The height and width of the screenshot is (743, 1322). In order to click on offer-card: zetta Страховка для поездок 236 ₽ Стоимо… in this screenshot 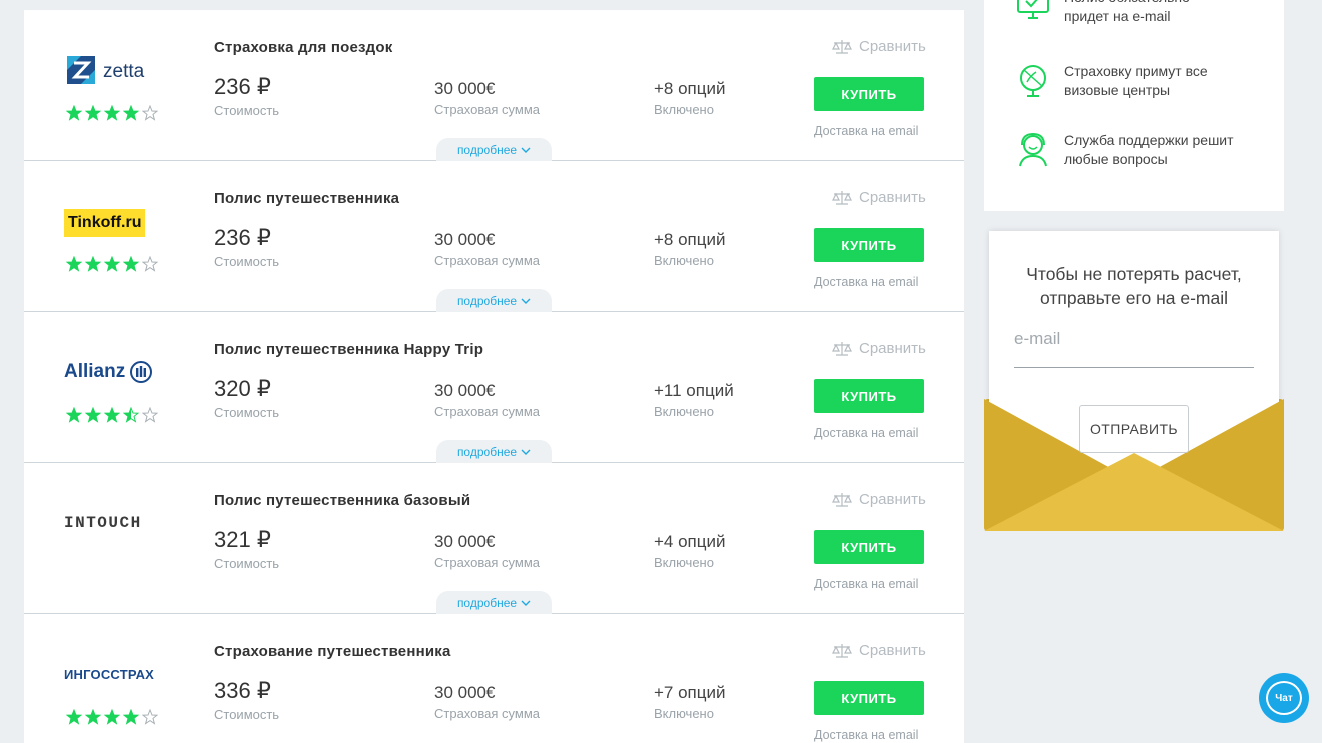, I will do `click(494, 85)`.